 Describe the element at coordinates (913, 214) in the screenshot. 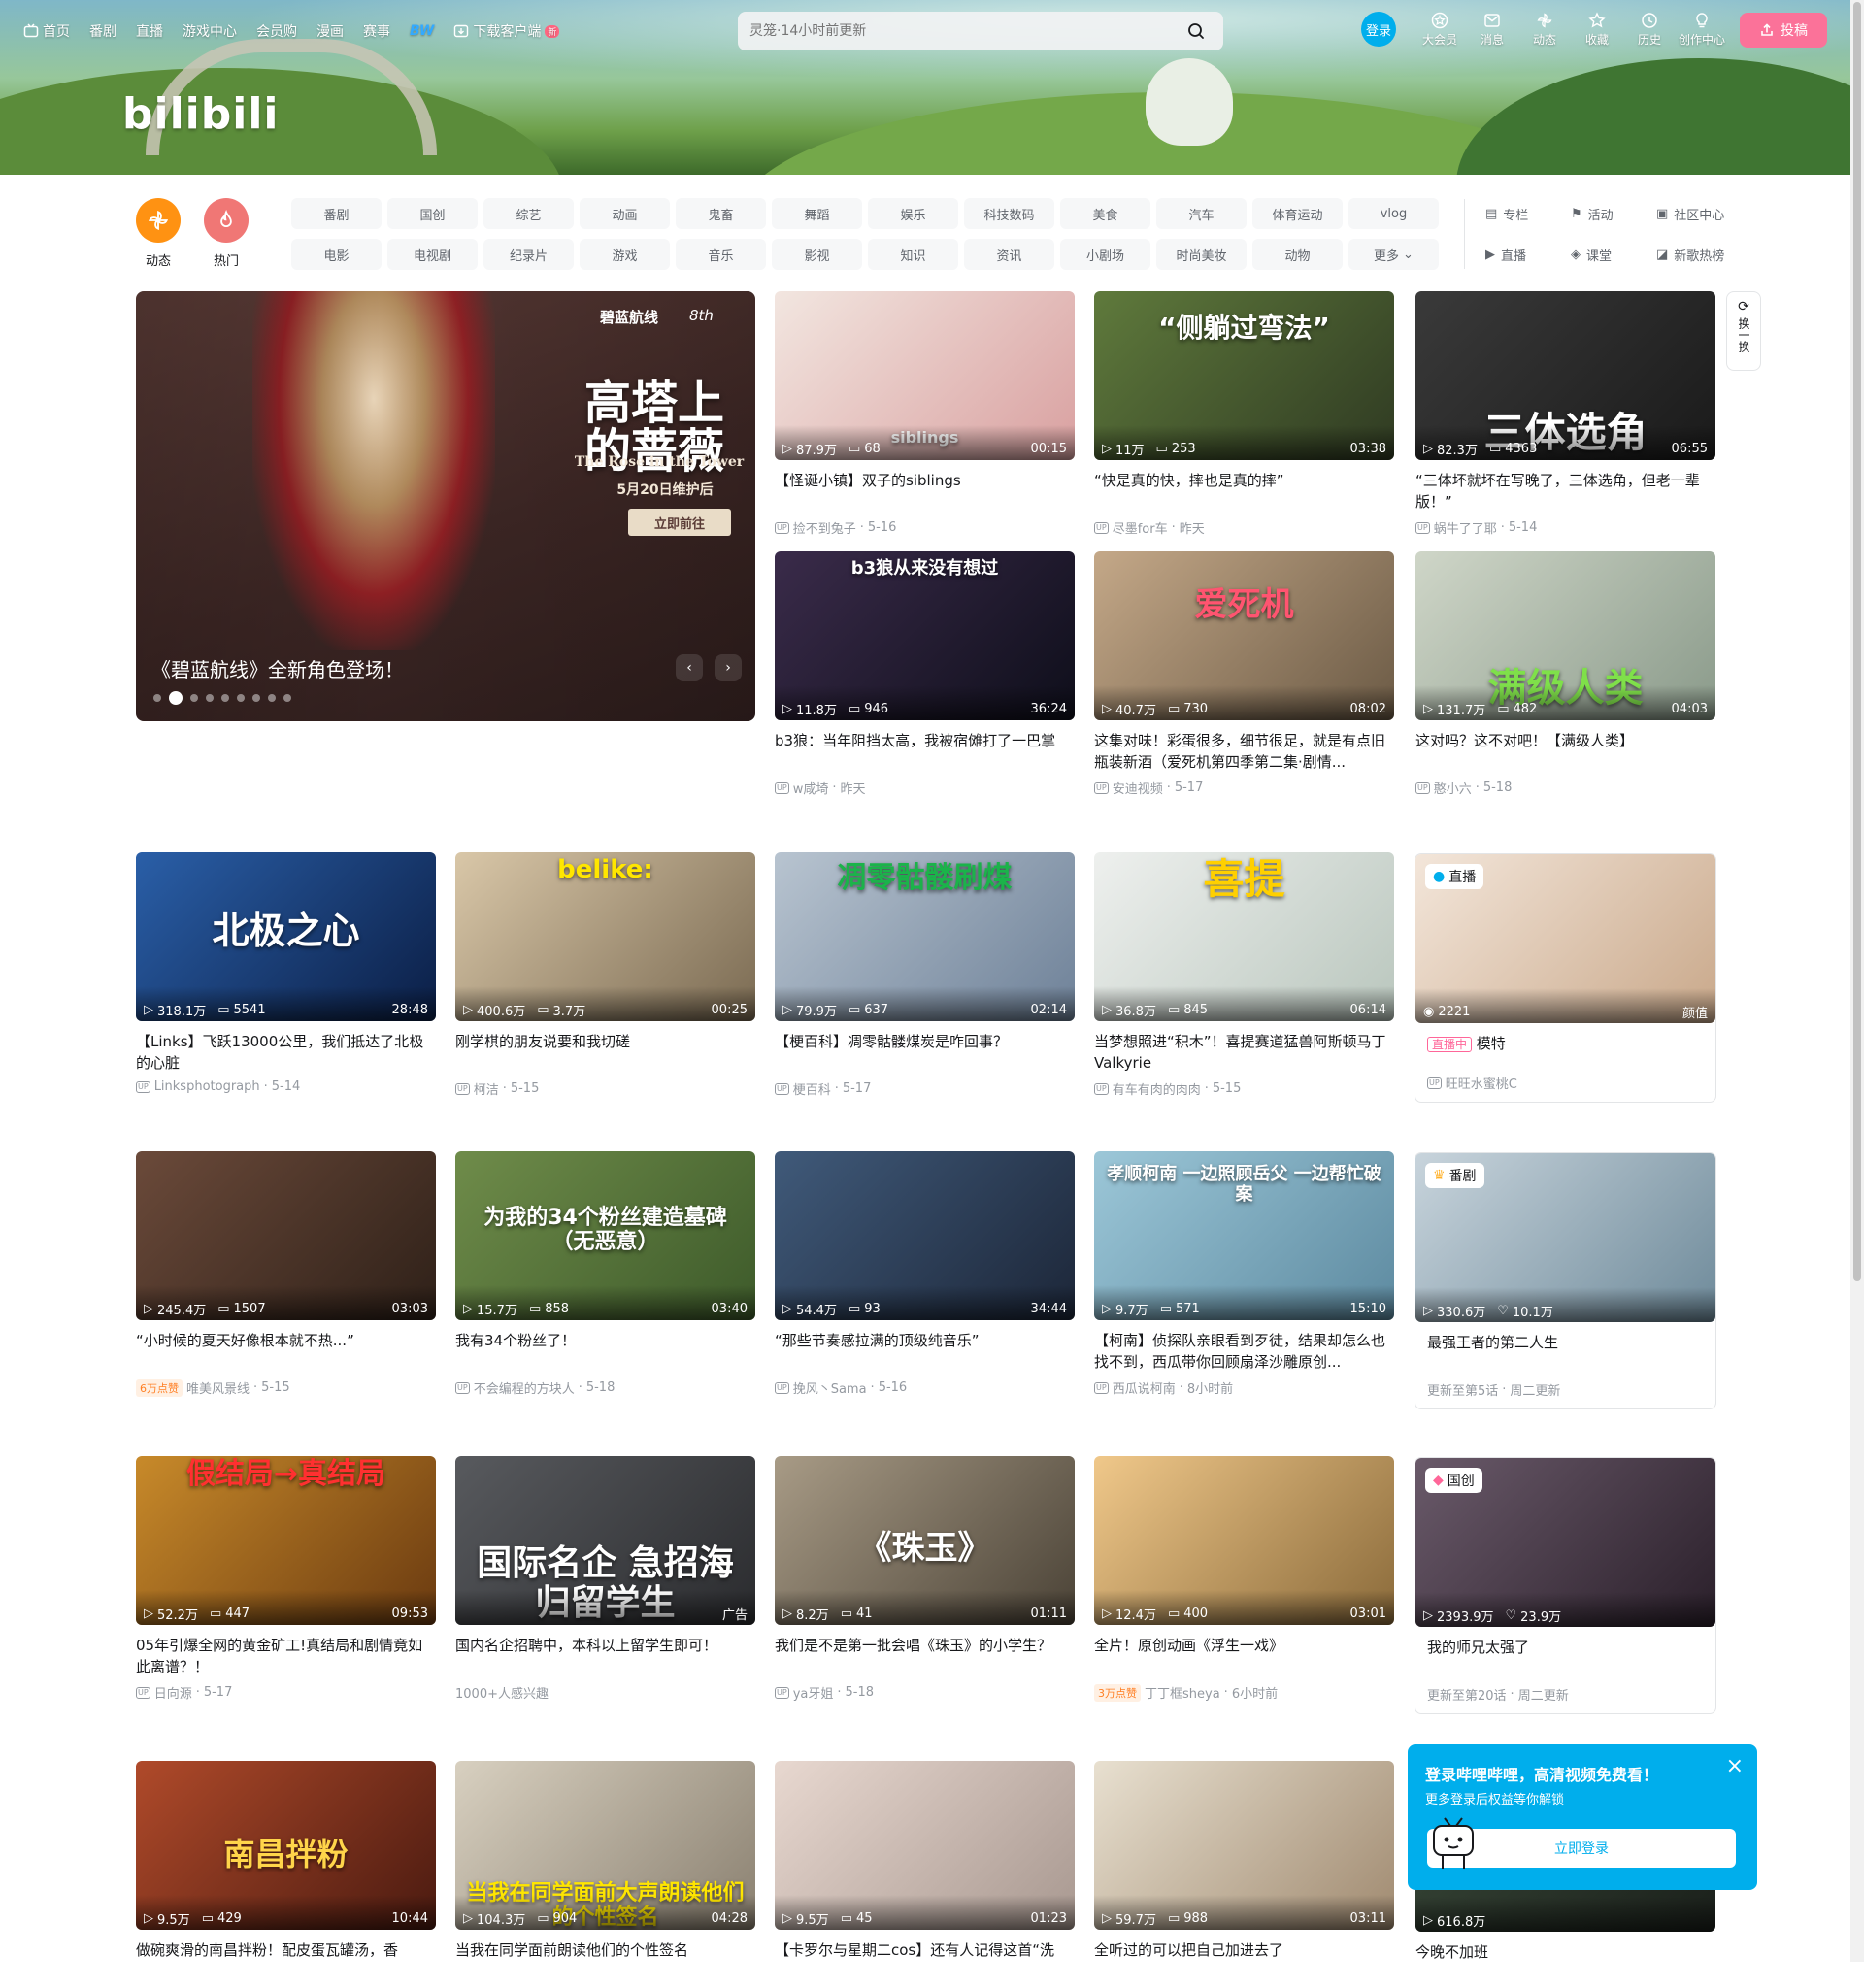

I see `channel-chip: 娱乐` at that location.